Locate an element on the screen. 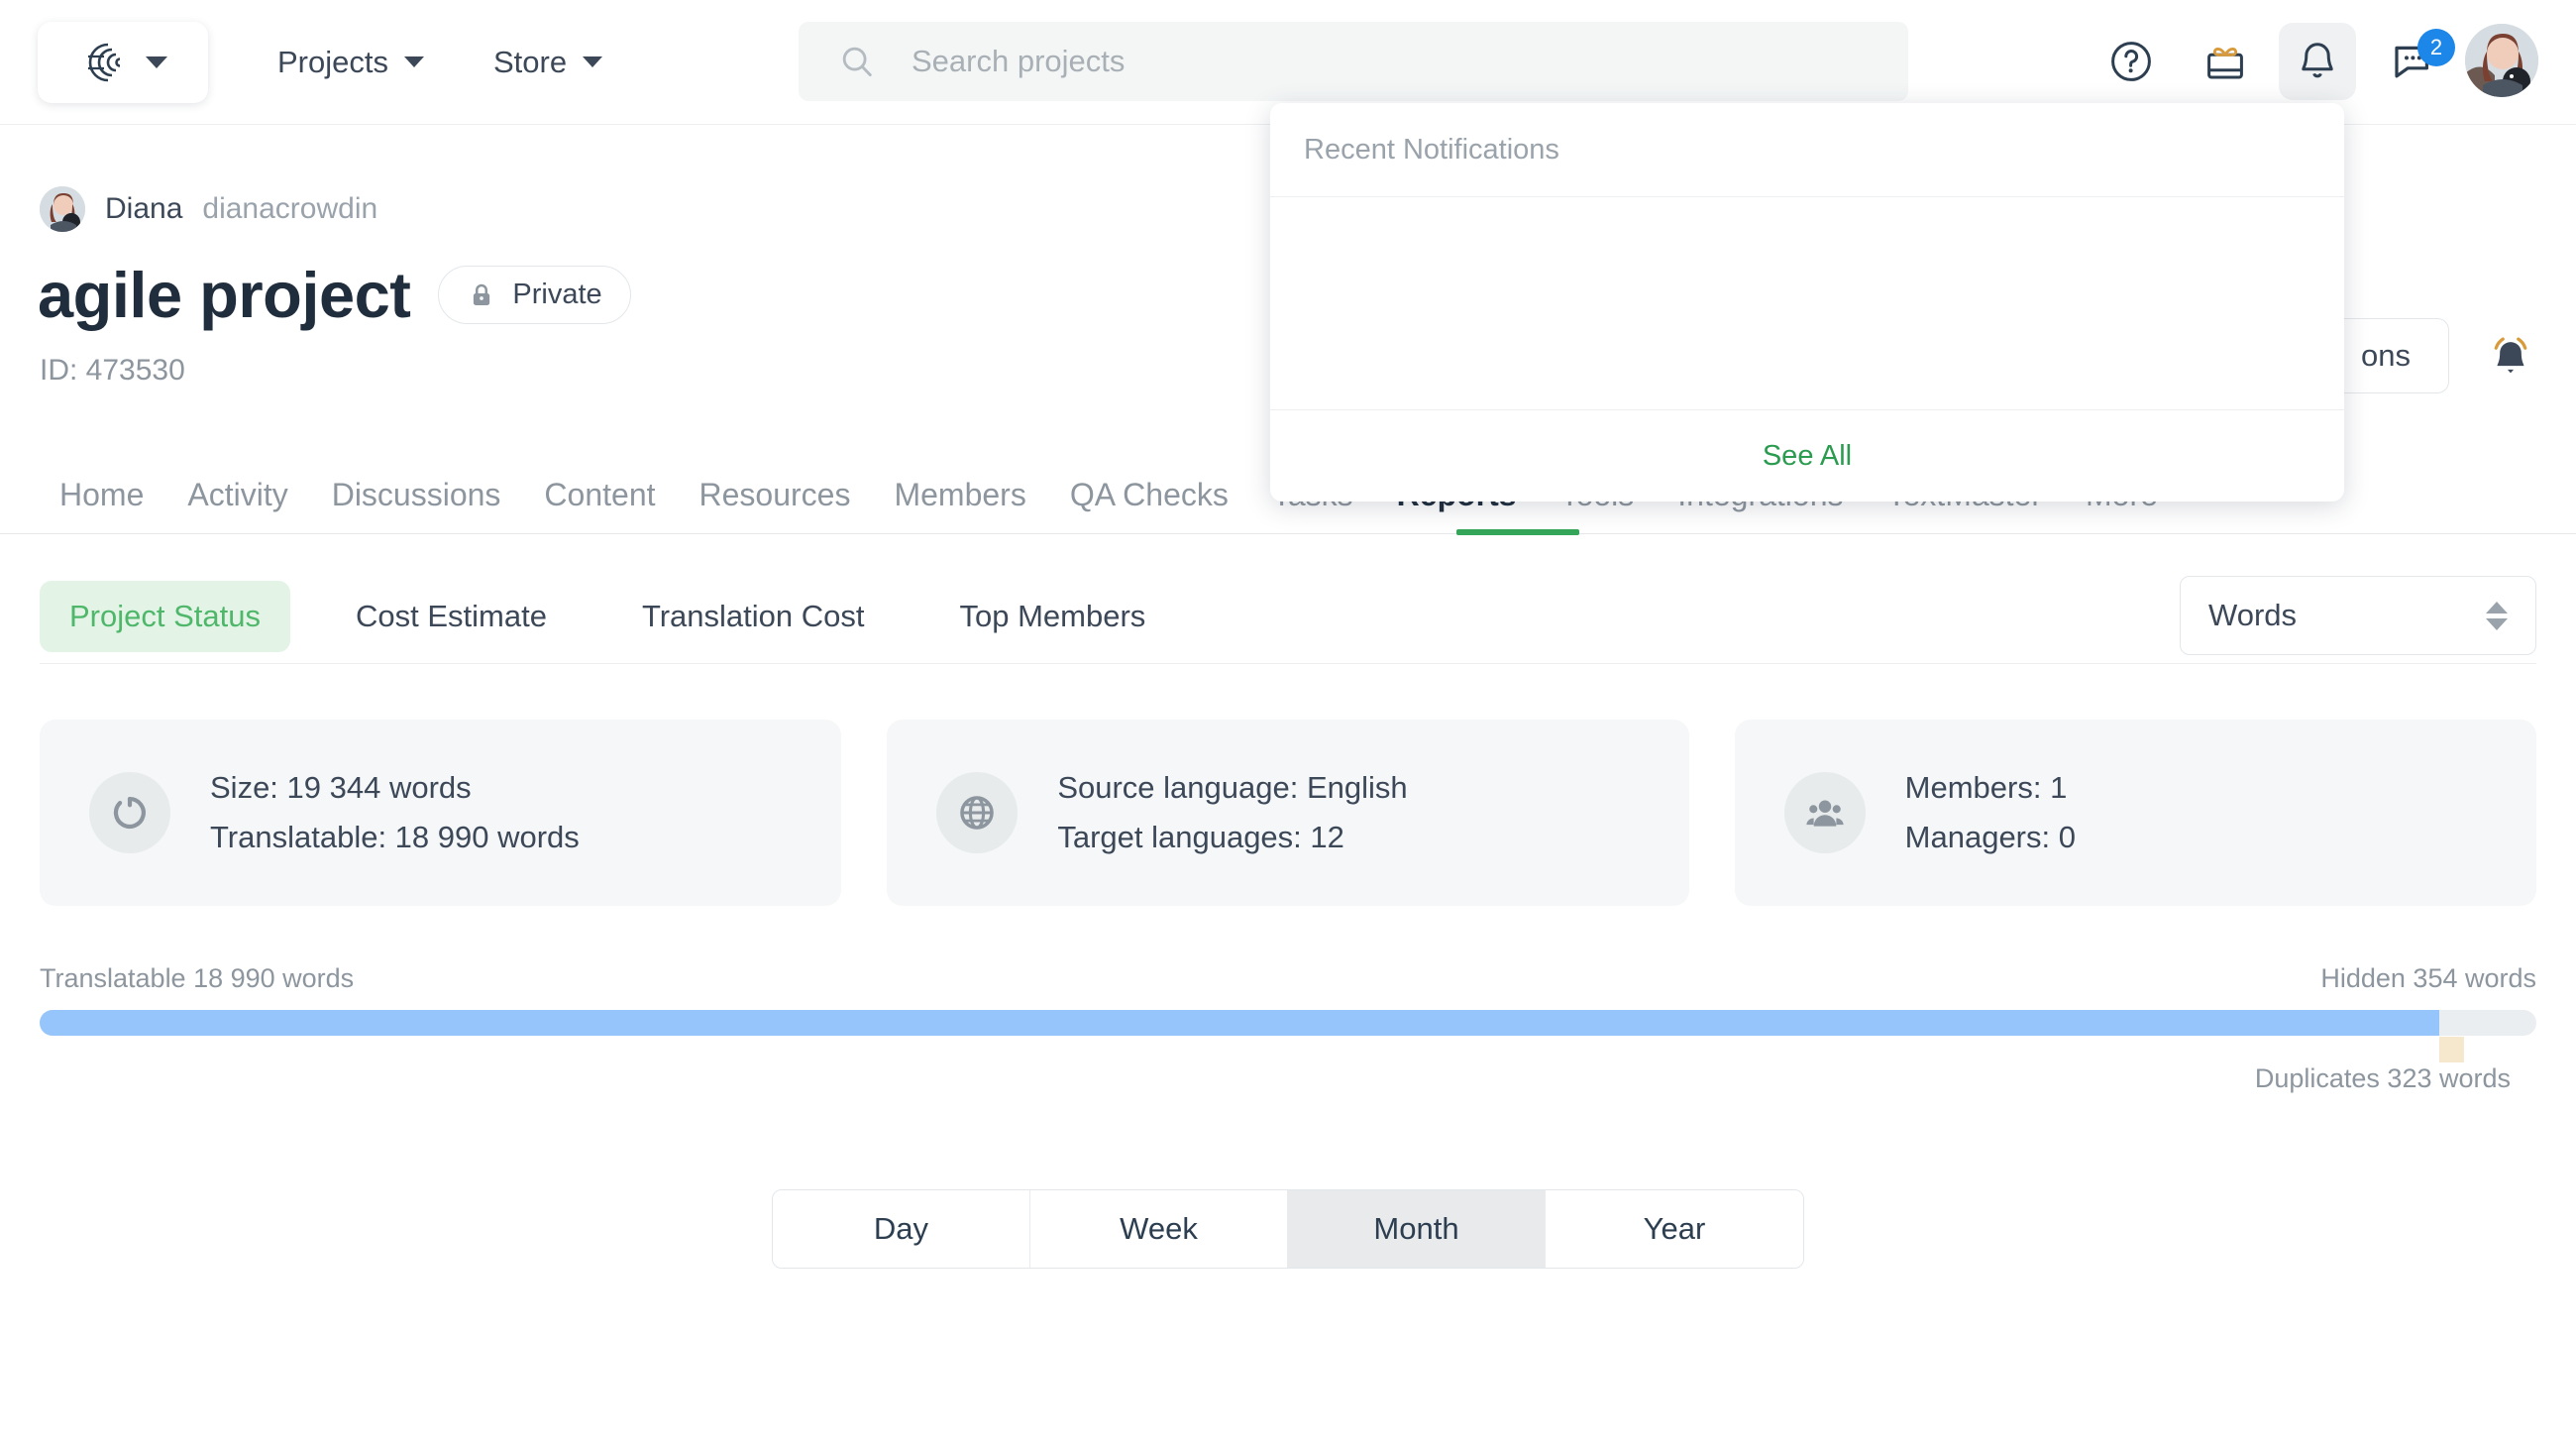  tab-content-label: Content is located at coordinates (600, 495).